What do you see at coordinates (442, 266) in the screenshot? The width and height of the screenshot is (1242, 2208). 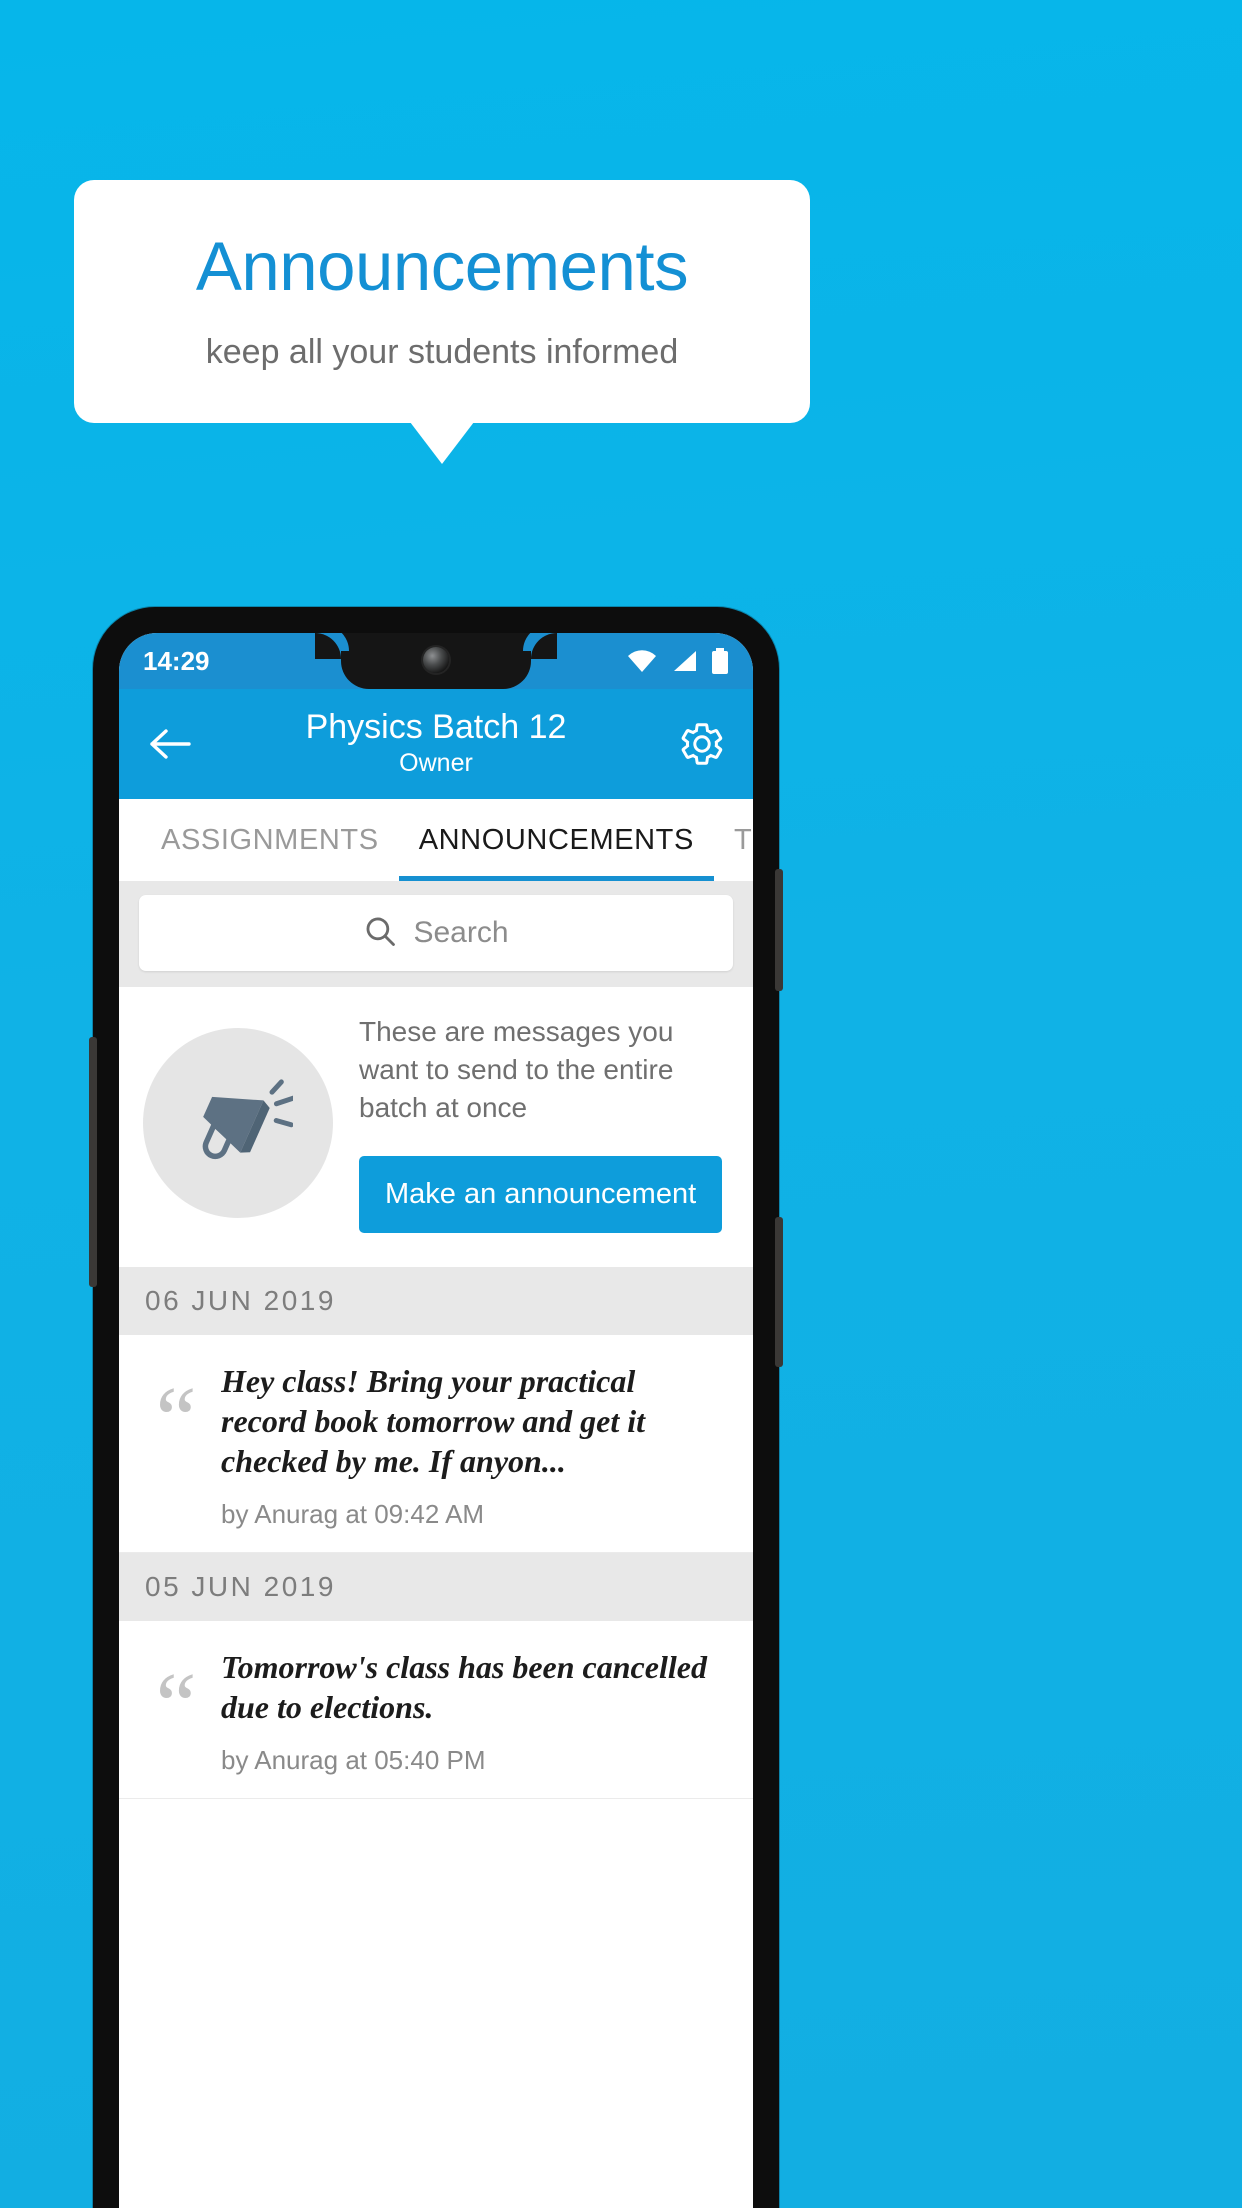 I see `promo-title: Announcements` at bounding box center [442, 266].